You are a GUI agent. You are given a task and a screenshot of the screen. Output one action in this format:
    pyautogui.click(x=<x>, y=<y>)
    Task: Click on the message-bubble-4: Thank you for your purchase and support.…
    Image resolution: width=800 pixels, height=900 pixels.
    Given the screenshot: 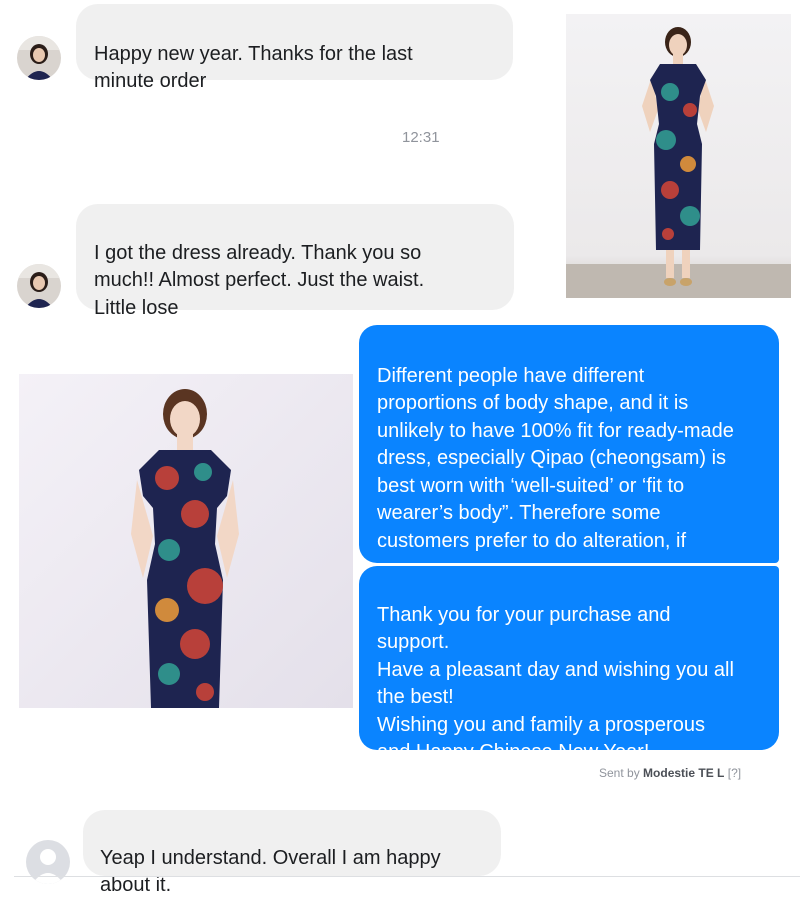 What is the action you would take?
    pyautogui.click(x=569, y=664)
    